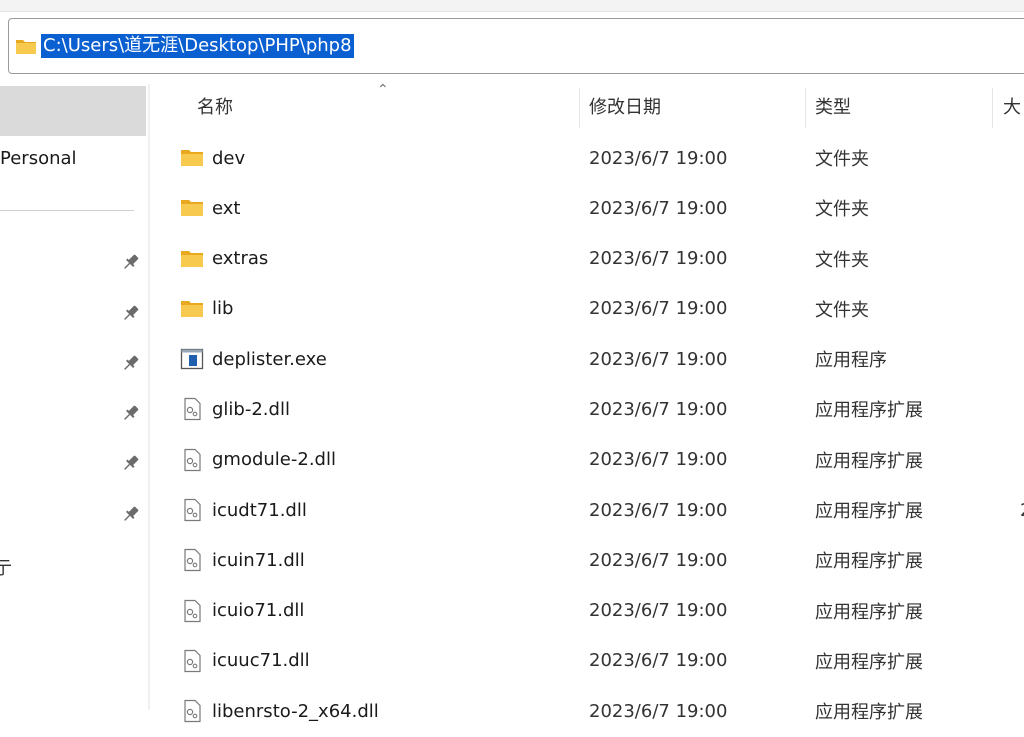  I want to click on file-row: dev 2023/6/7 19:00 文件夹, so click(587, 158).